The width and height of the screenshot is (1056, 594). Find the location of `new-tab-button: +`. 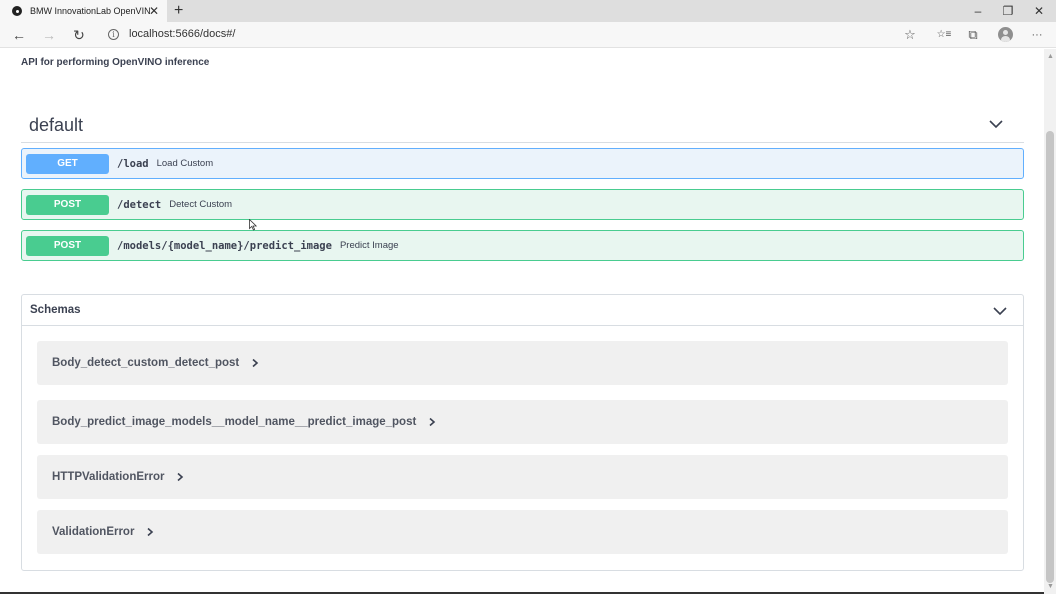

new-tab-button: + is located at coordinates (178, 11).